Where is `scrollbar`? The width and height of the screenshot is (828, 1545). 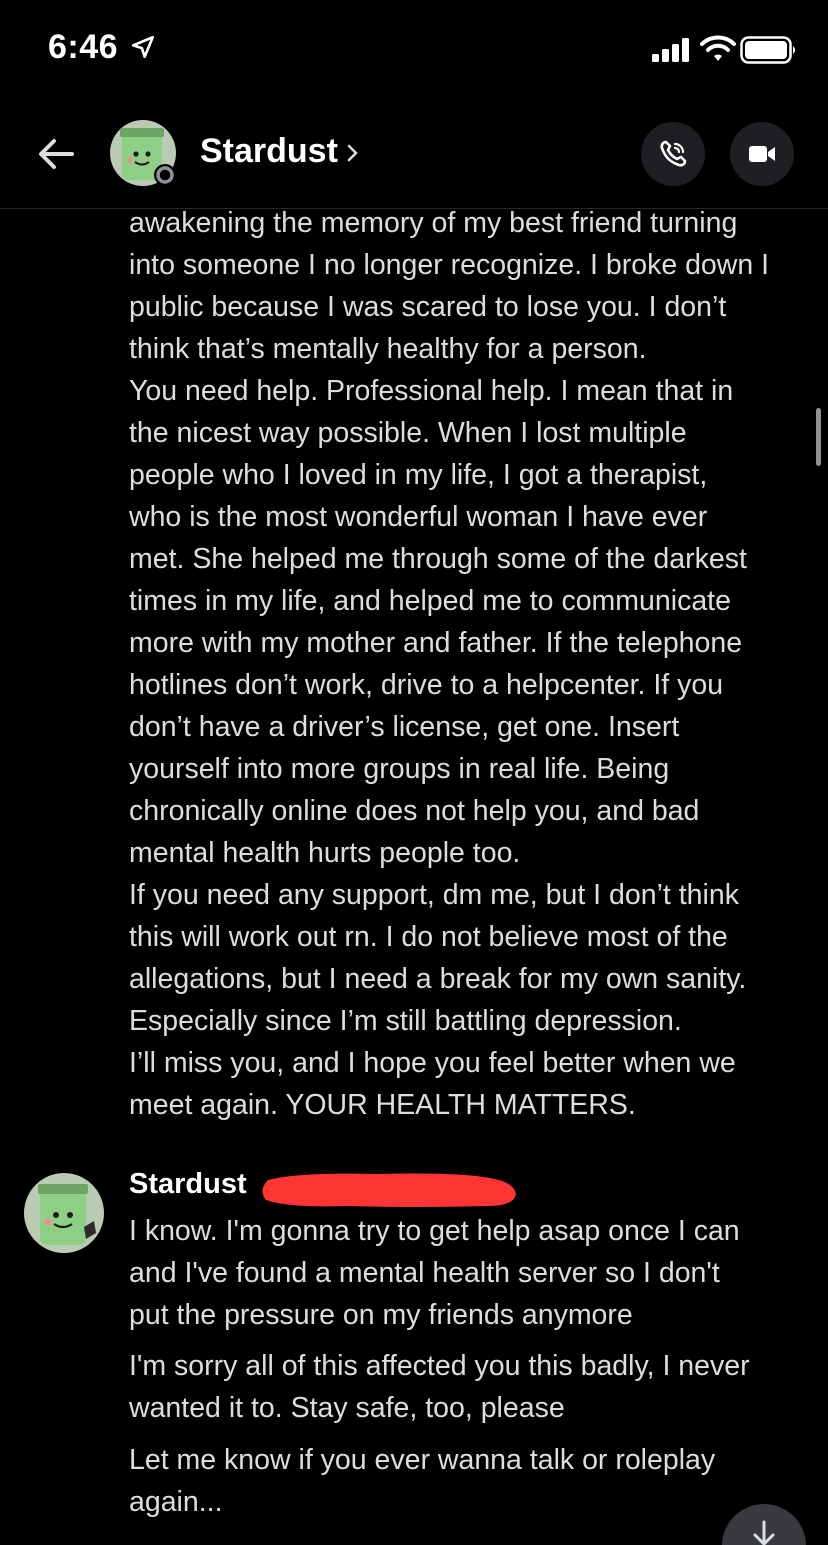
scrollbar is located at coordinates (818, 437).